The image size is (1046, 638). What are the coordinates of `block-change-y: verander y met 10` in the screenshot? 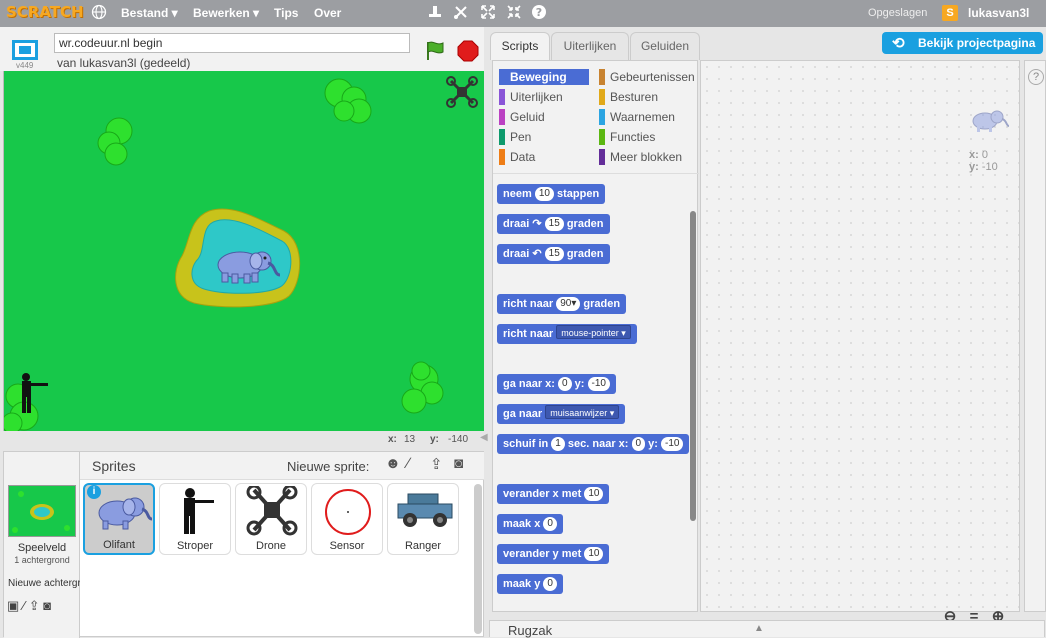 It's located at (553, 554).